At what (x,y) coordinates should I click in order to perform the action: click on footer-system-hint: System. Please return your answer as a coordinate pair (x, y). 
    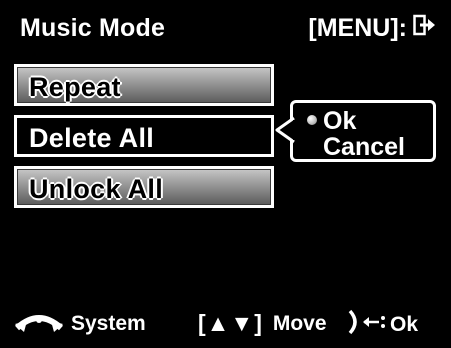
    Looking at the image, I should click on (80, 324).